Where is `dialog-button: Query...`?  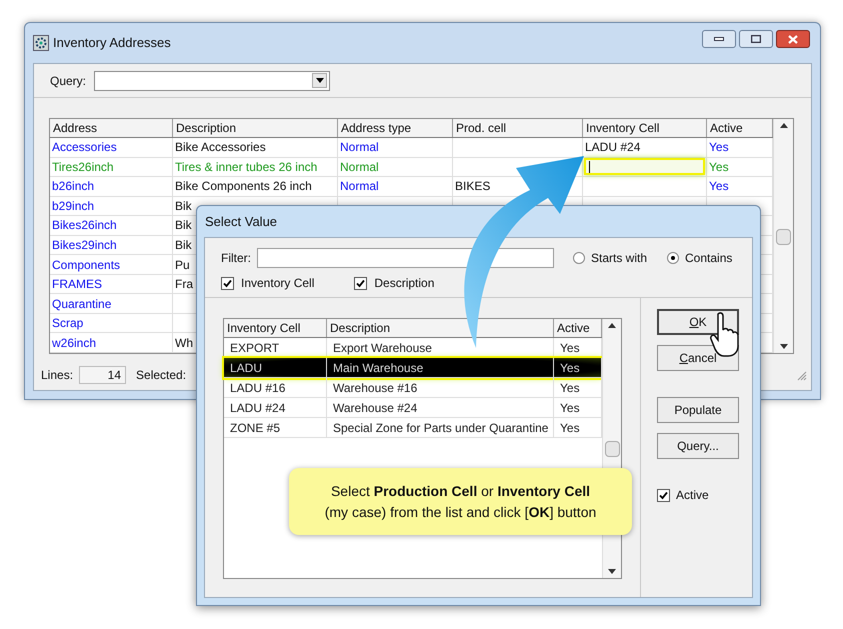 dialog-button: Query... is located at coordinates (698, 446).